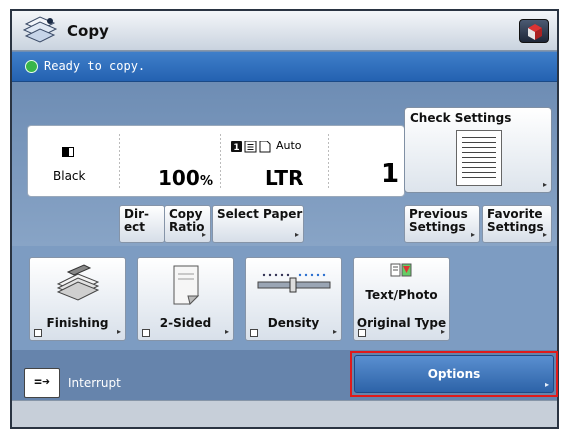 The height and width of the screenshot is (429, 563). I want to click on interrupt-button: =➜, so click(42, 383).